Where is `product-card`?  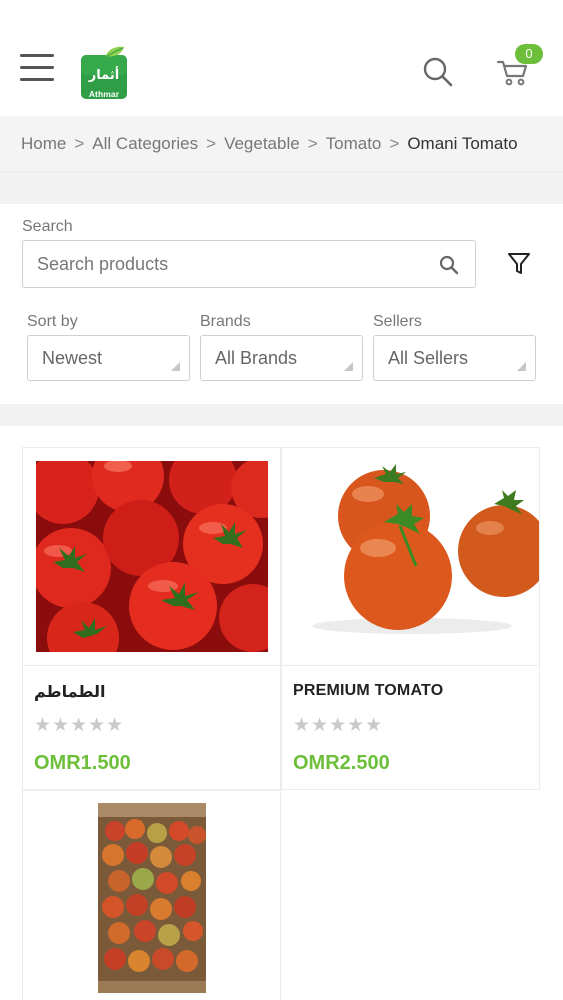 product-card is located at coordinates (151, 895).